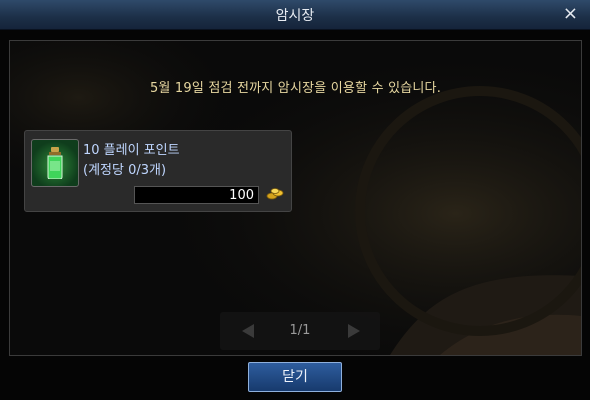 This screenshot has width=590, height=400. I want to click on window-title: 암시장, so click(295, 16).